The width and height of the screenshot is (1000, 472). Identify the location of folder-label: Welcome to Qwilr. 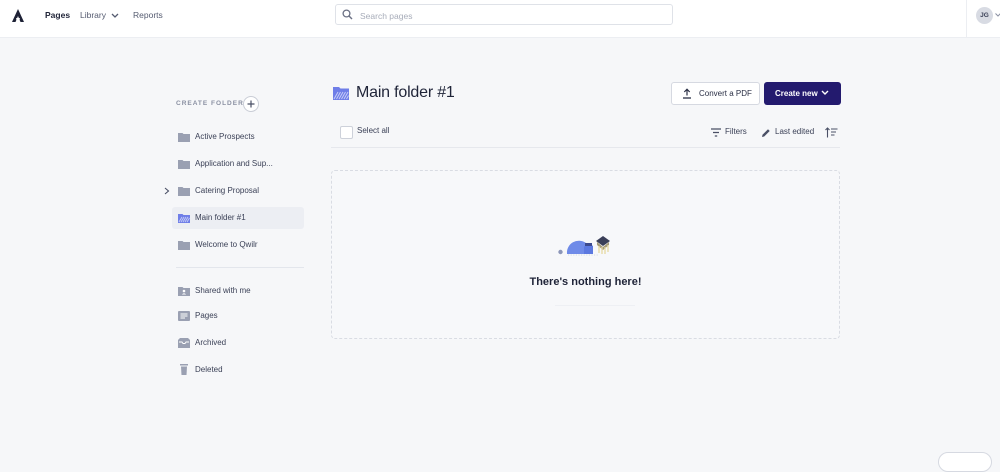
(226, 244).